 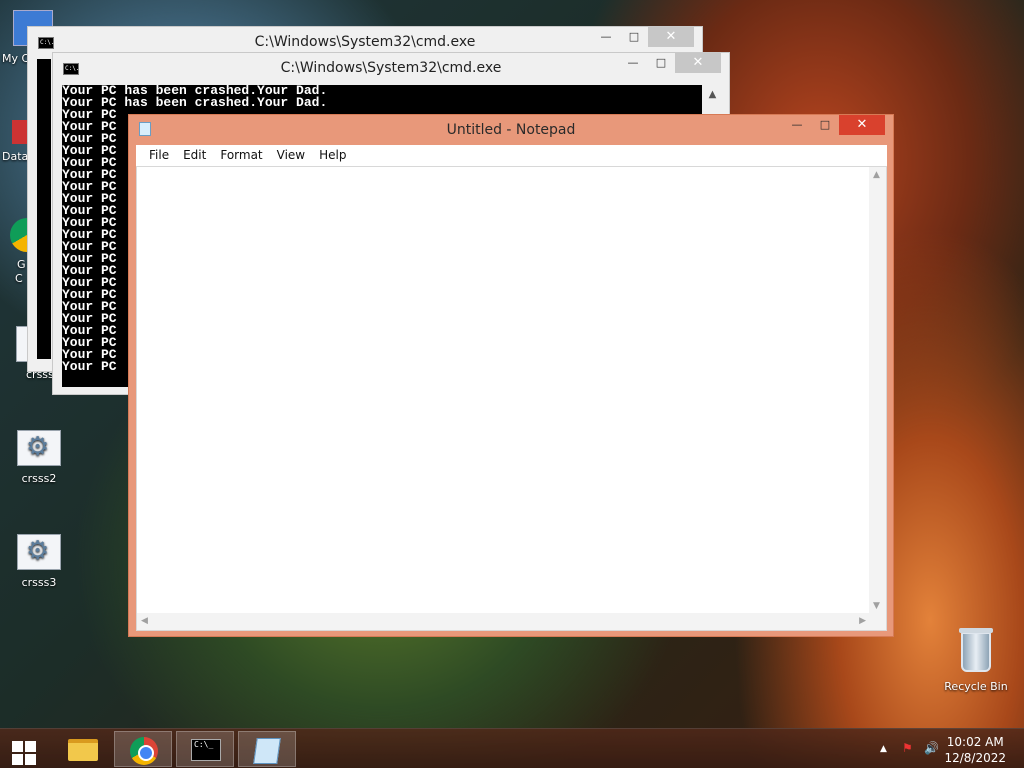 I want to click on taskbar-notepad, so click(x=267, y=749).